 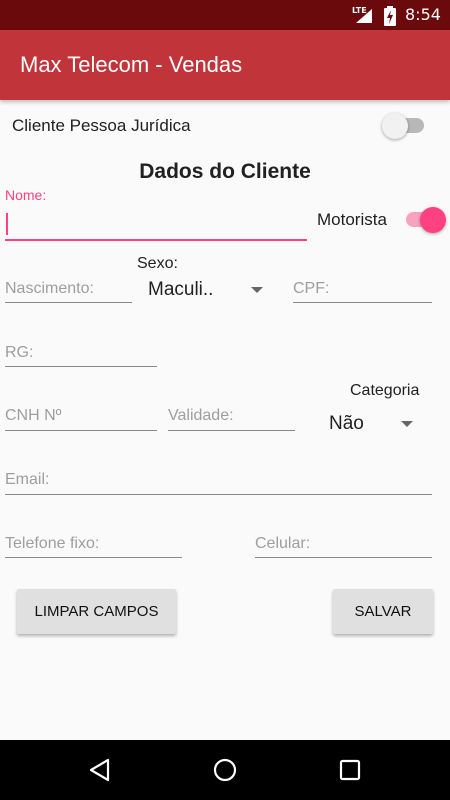 What do you see at coordinates (218, 494) in the screenshot?
I see `email-underline` at bounding box center [218, 494].